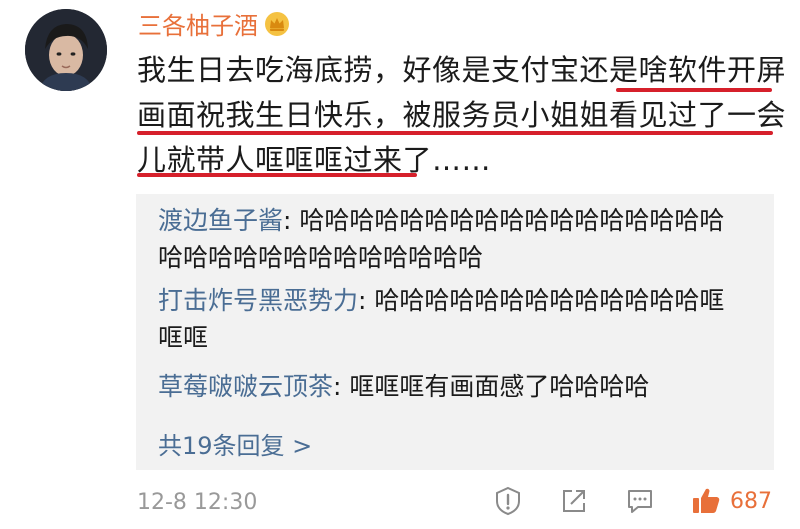  Describe the element at coordinates (574, 501) in the screenshot. I see `share-icon` at that location.